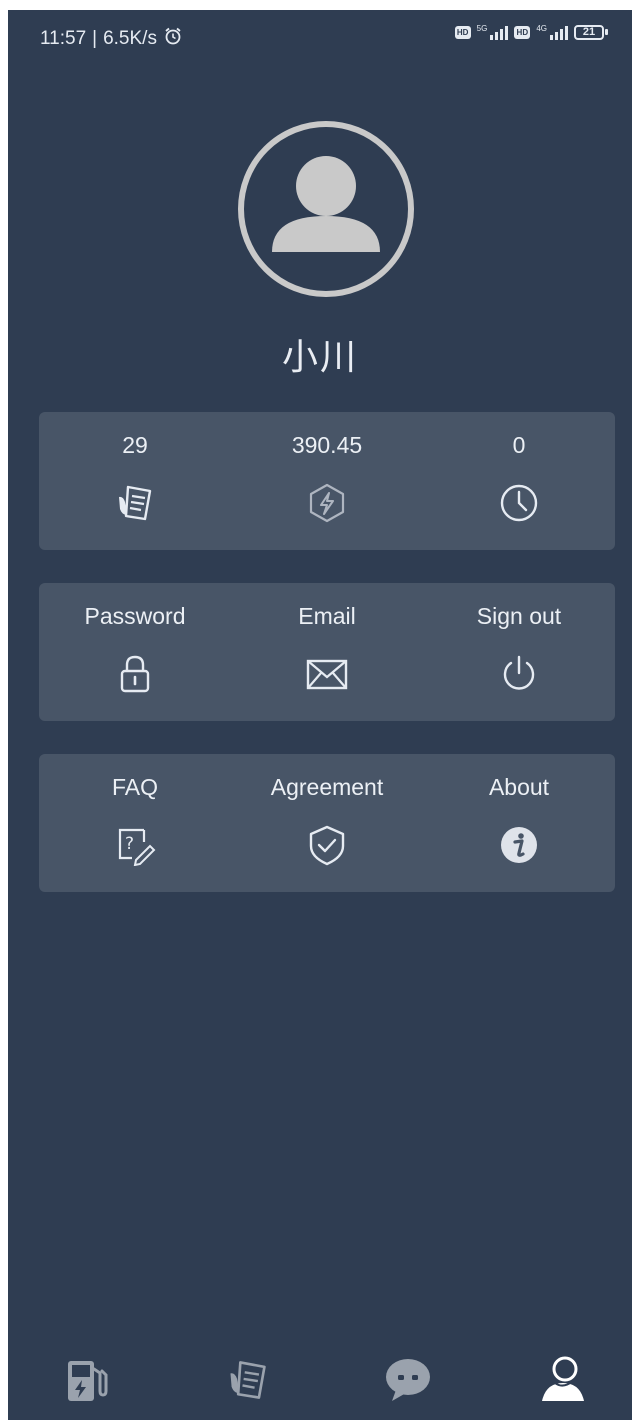 Image resolution: width=637 pixels, height=1426 pixels. I want to click on stat-orders-value: 29, so click(135, 445).